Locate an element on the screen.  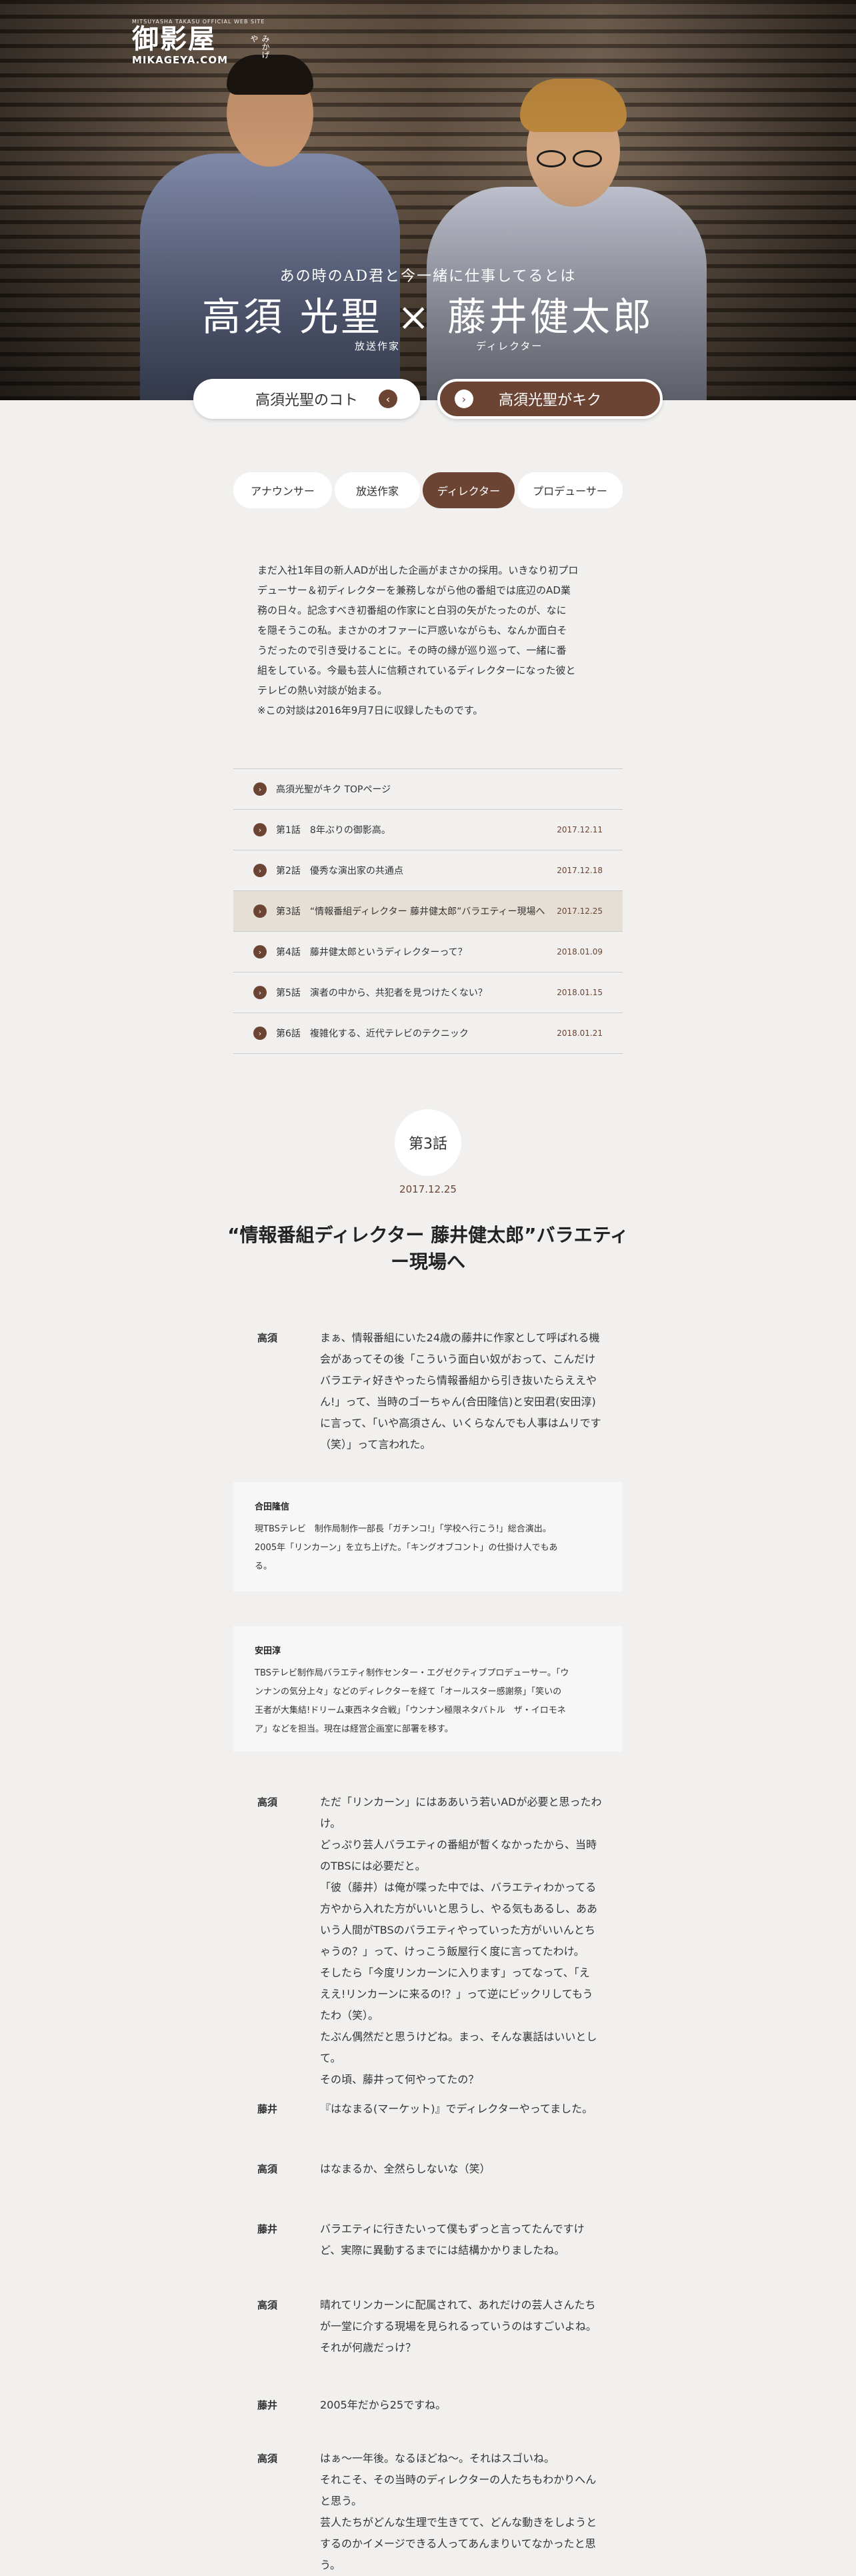
dialogue-line: たぶん偶然だと思うけどね。まっ、そんな裏話はいいとし is located at coordinates (458, 2036).